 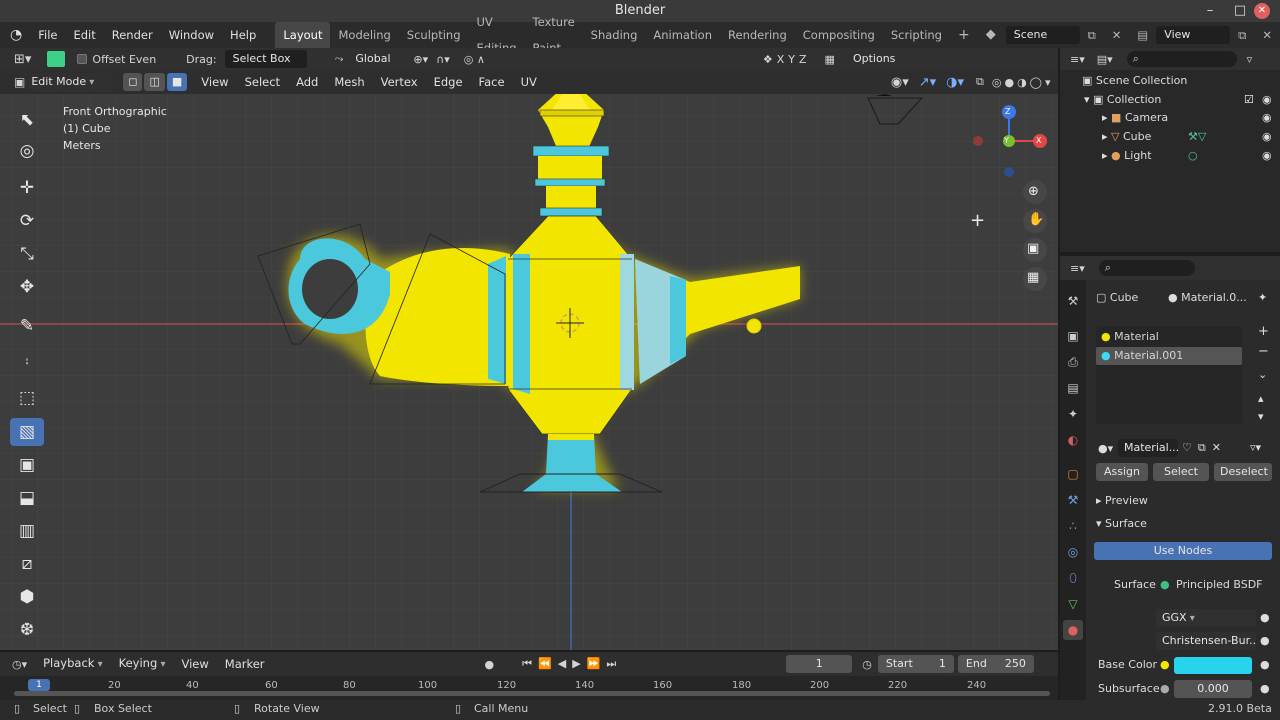 What do you see at coordinates (1193, 156) in the screenshot?
I see `light-data-icon: ○` at bounding box center [1193, 156].